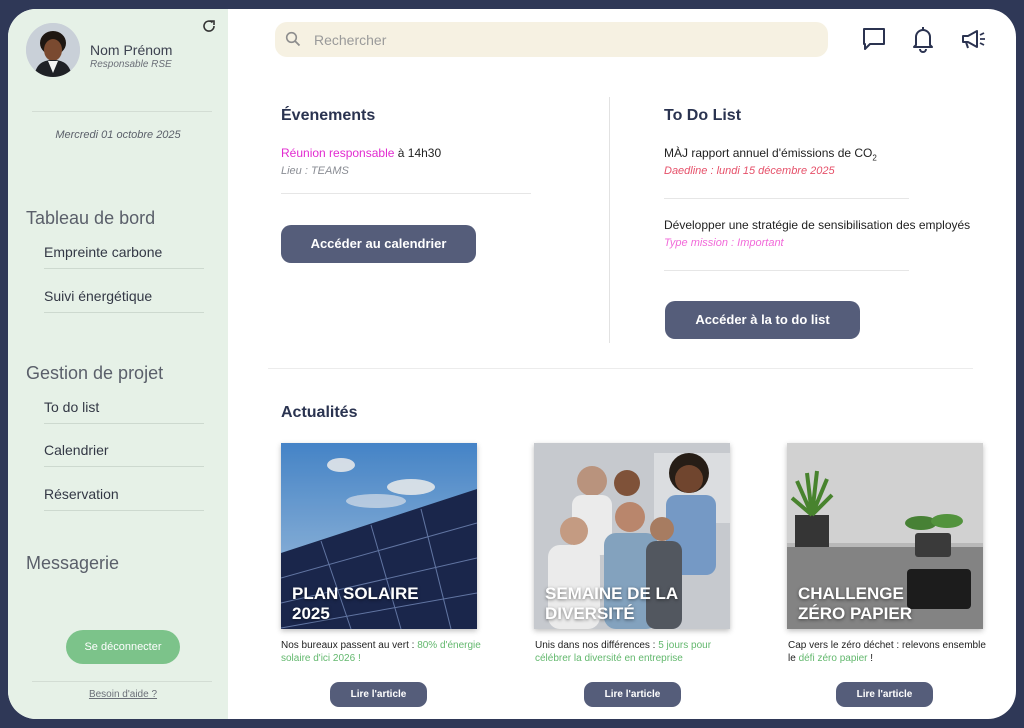 The image size is (1024, 728). I want to click on nav-section-messaging: Messagerie, so click(72, 563).